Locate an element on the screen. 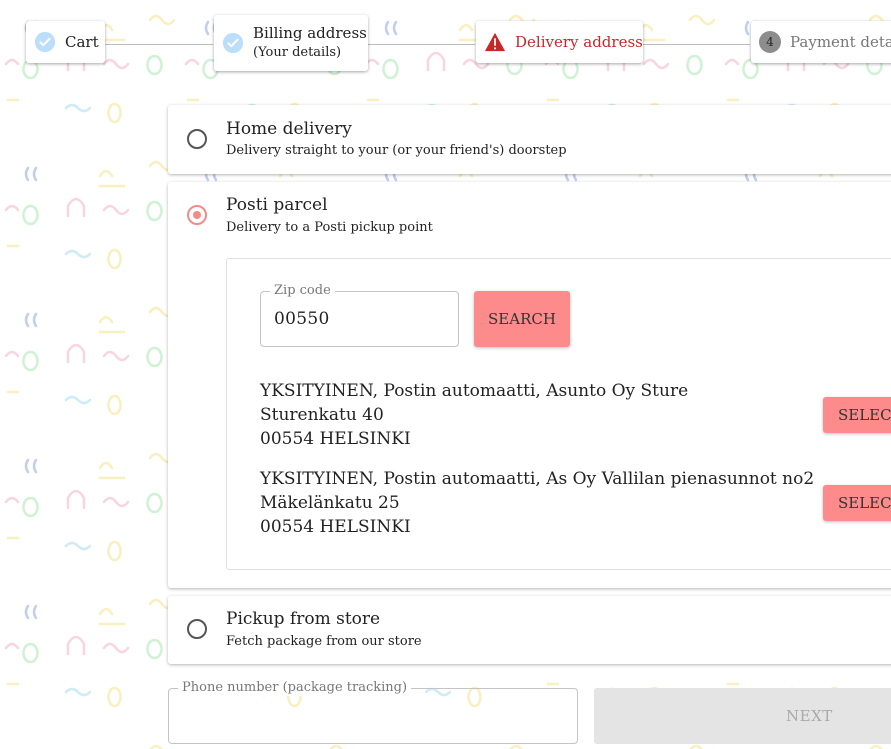 The width and height of the screenshot is (891, 749). step-number: 4 is located at coordinates (770, 42).